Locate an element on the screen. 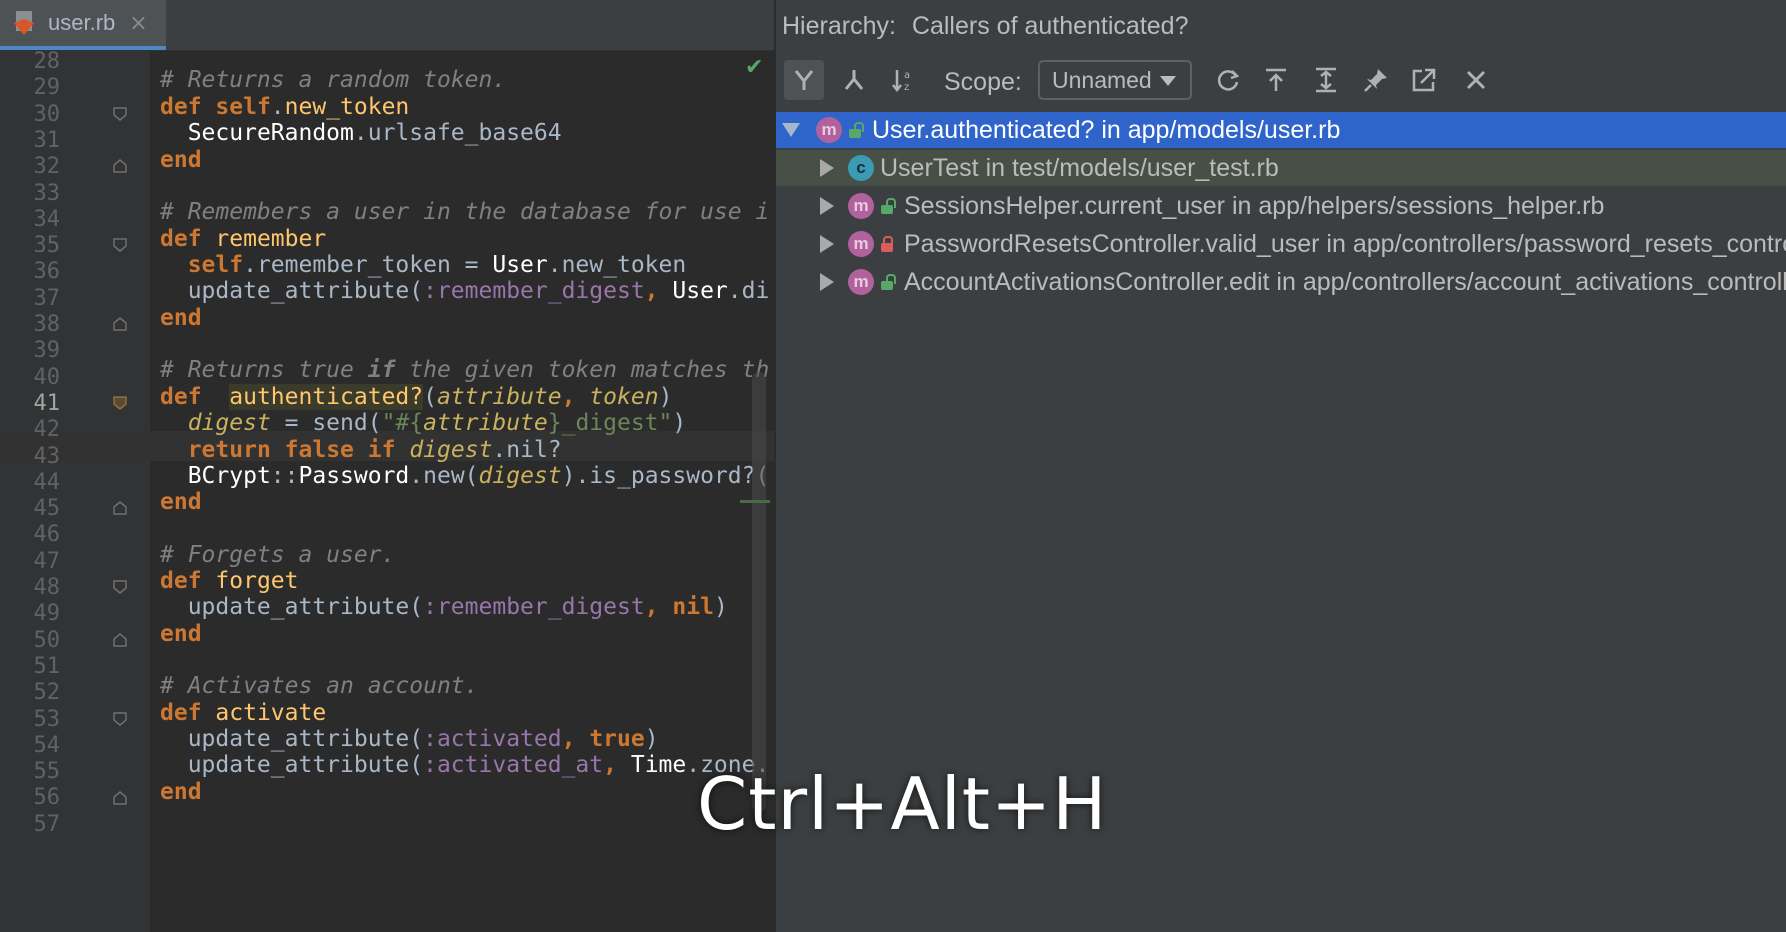 This screenshot has width=1786, height=932. code-line-56: end is located at coordinates (181, 792).